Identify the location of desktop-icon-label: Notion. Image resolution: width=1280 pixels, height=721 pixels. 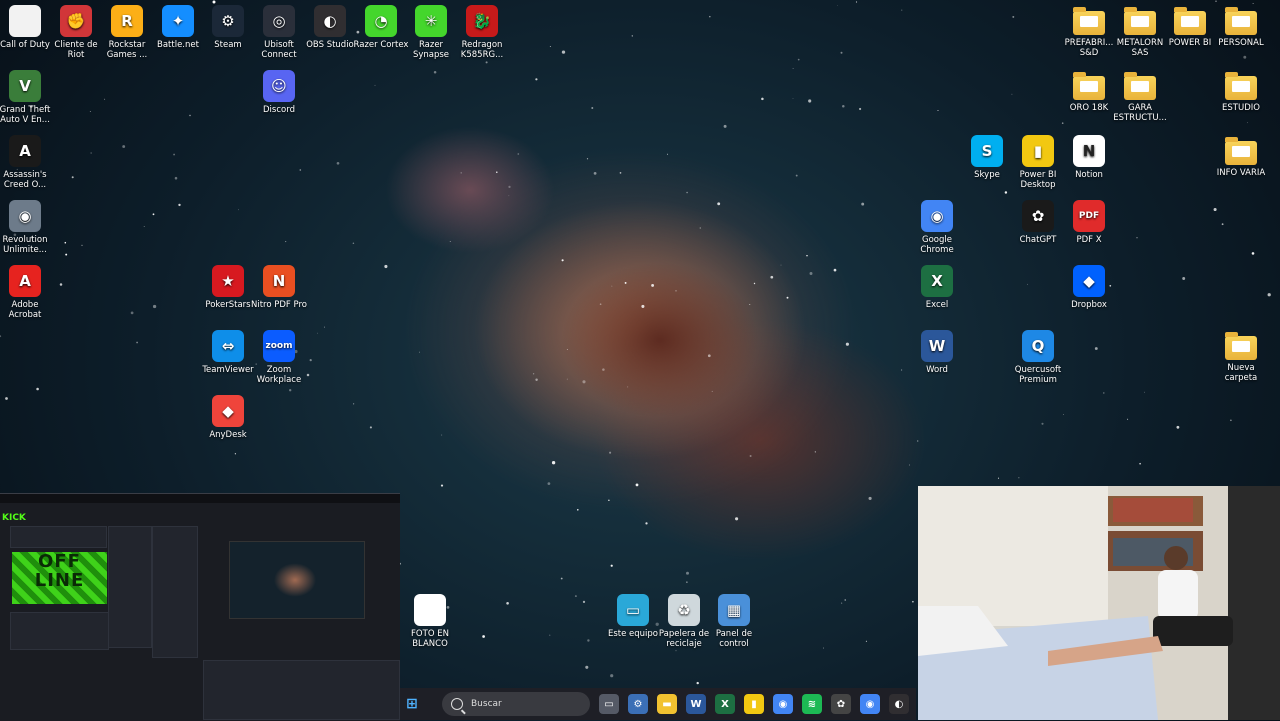
(1089, 175).